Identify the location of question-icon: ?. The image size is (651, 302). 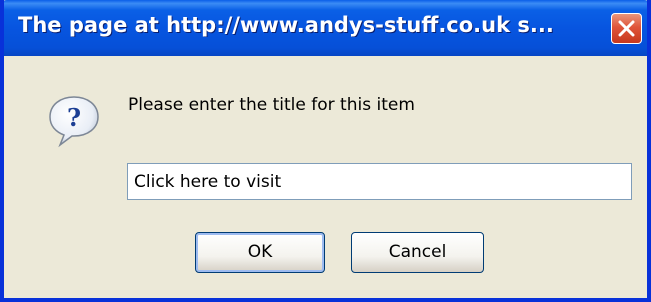
(74, 122).